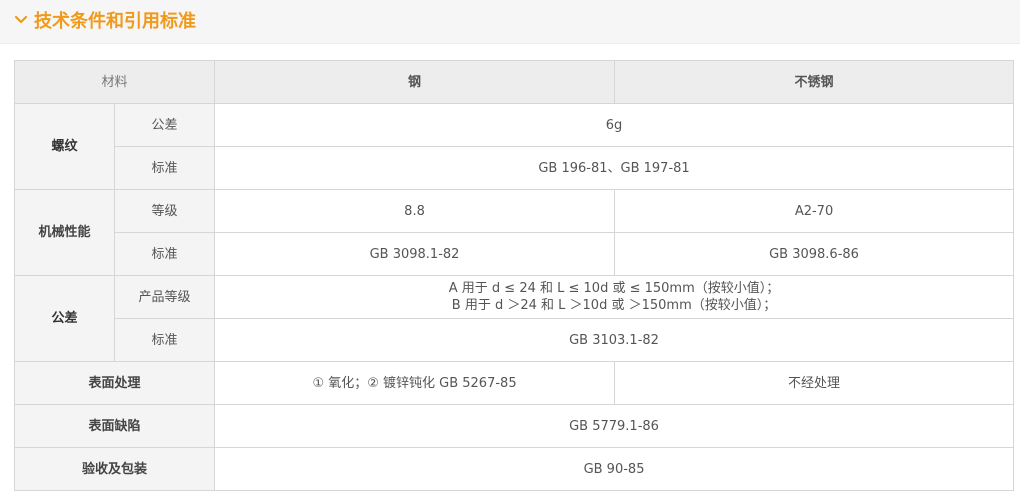 This screenshot has height=495, width=1020. What do you see at coordinates (164, 254) in the screenshot?
I see `mechanical-standard-label: 标准` at bounding box center [164, 254].